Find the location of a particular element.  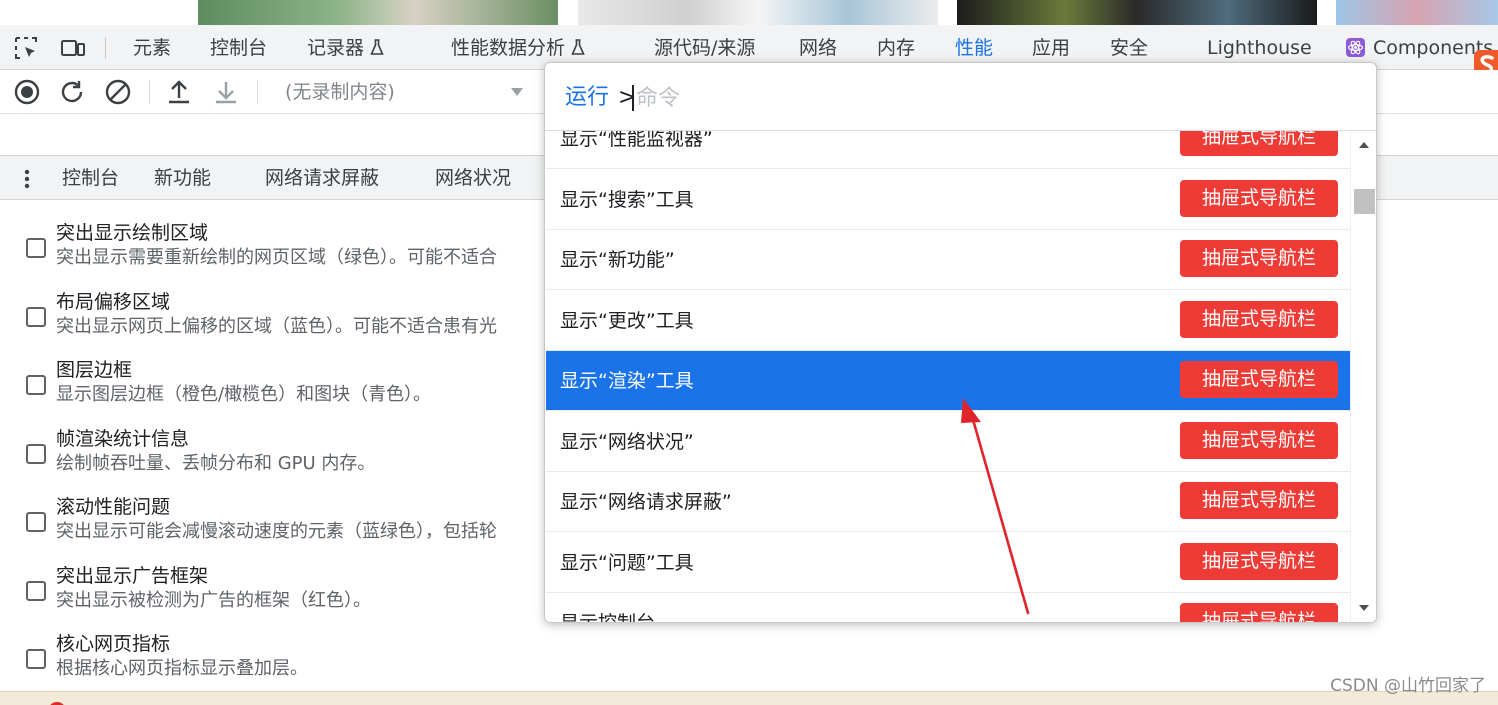

text-cursor is located at coordinates (633, 98).